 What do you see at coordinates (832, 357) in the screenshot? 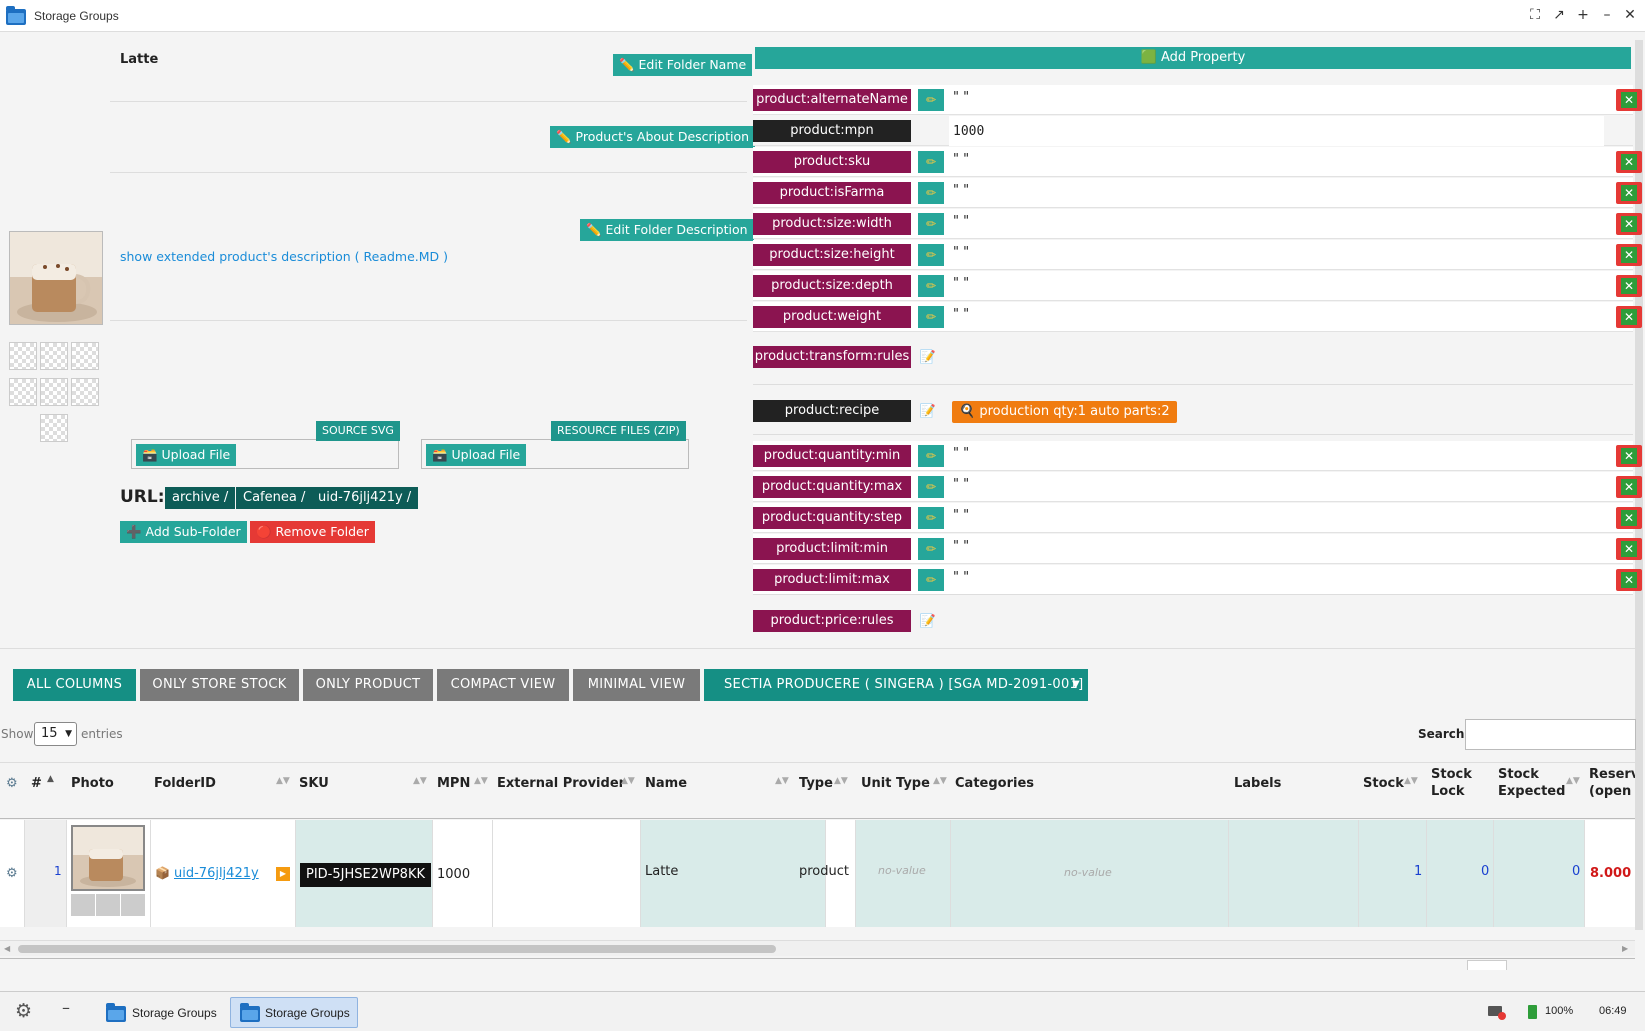
I see `prop-transform-rules: product:transform:rules` at bounding box center [832, 357].